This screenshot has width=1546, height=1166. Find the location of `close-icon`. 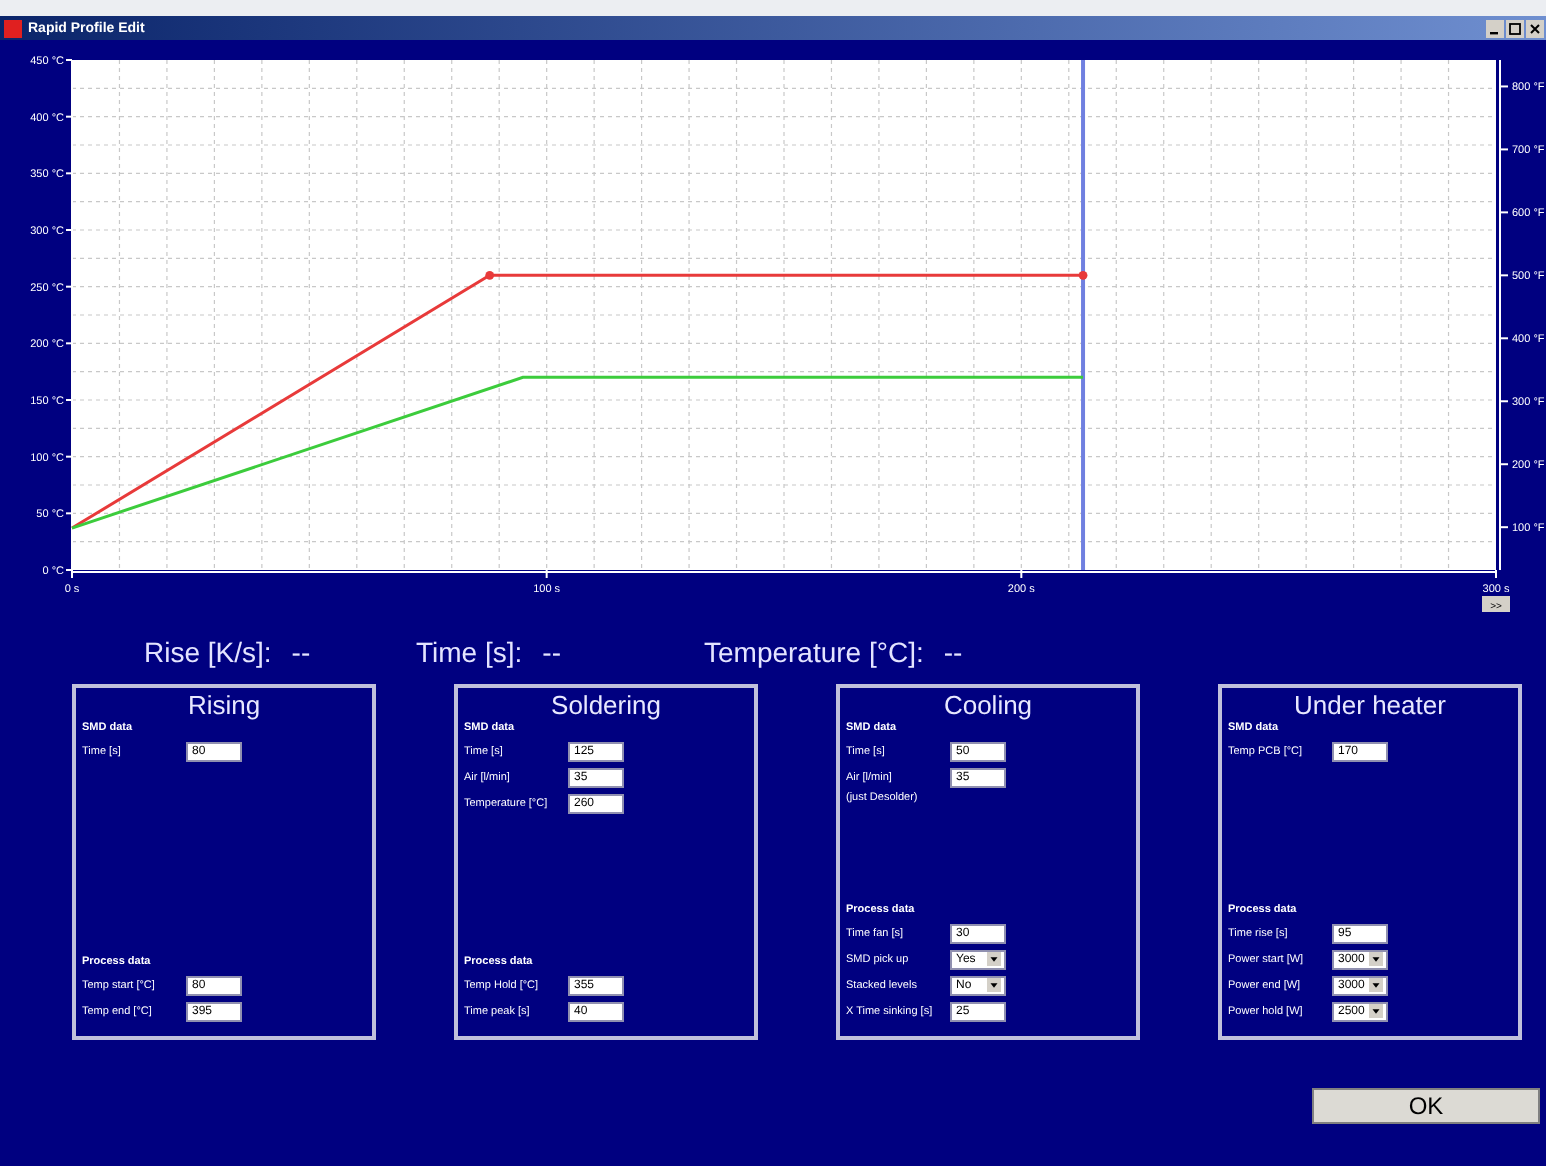

close-icon is located at coordinates (1535, 28).